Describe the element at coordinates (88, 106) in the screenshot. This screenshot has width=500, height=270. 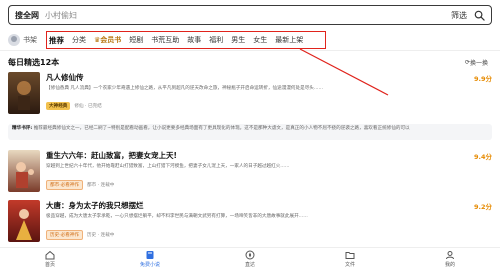
I see `book-genre-status: 修仙 · 已完结` at that location.